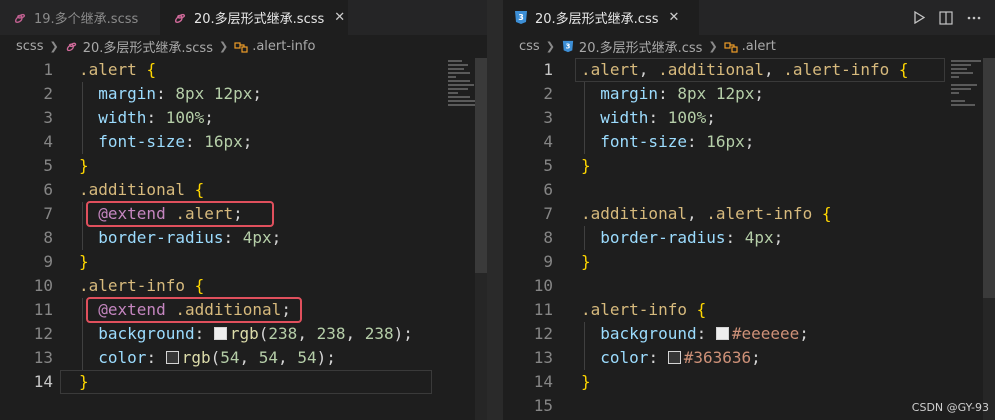 This screenshot has height=420, width=995. What do you see at coordinates (403, 333) in the screenshot?
I see `code-token: );` at bounding box center [403, 333].